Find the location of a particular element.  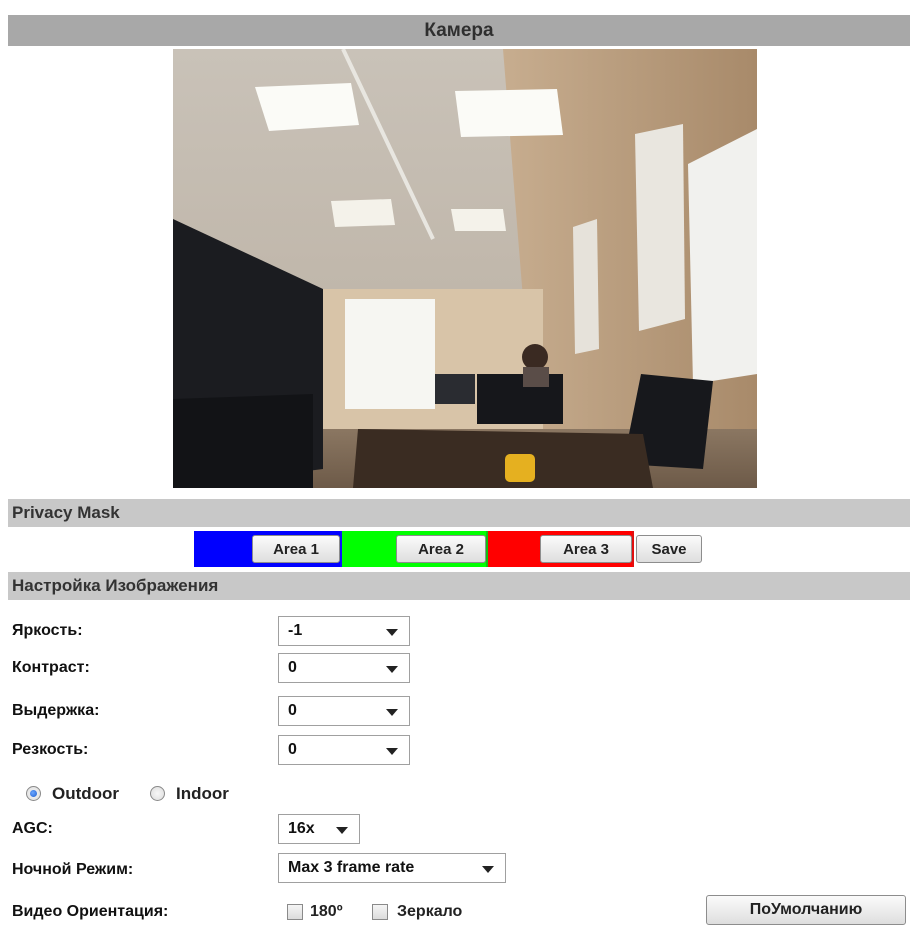

outdoor-label: Outdoor is located at coordinates (86, 793).